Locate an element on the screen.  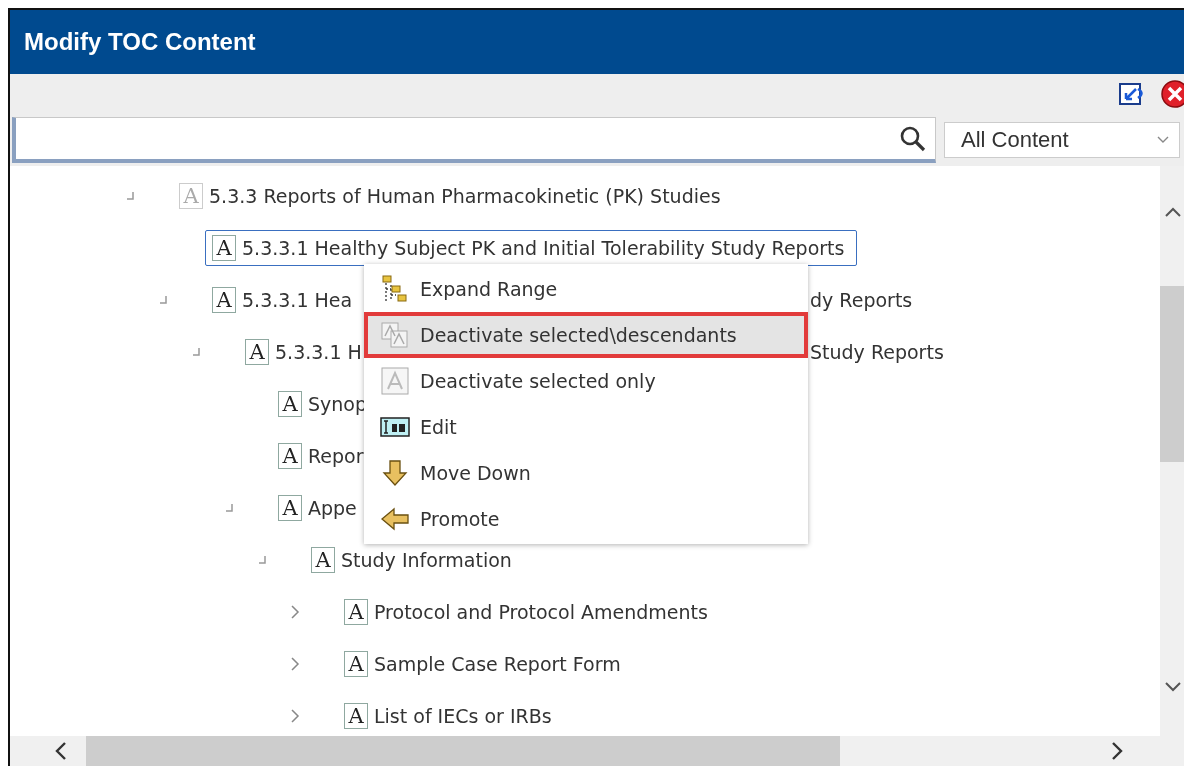
inactive-item-icon: A is located at coordinates (191, 196).